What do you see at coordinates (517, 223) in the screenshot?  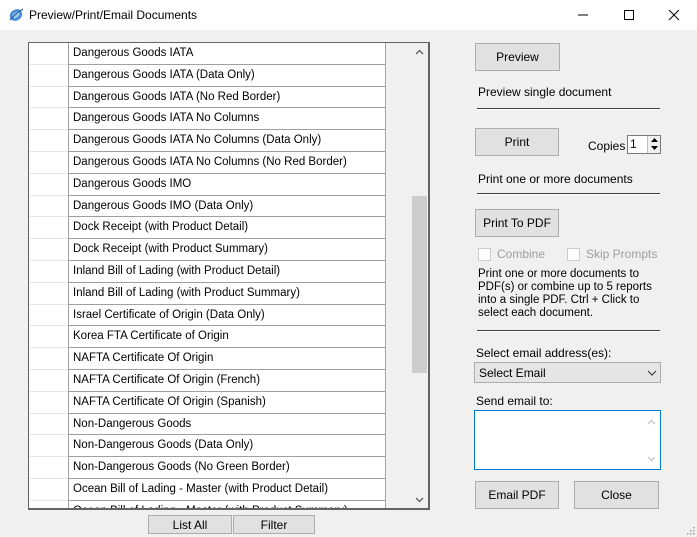 I see `print-to-pdf-button: Print To PDF` at bounding box center [517, 223].